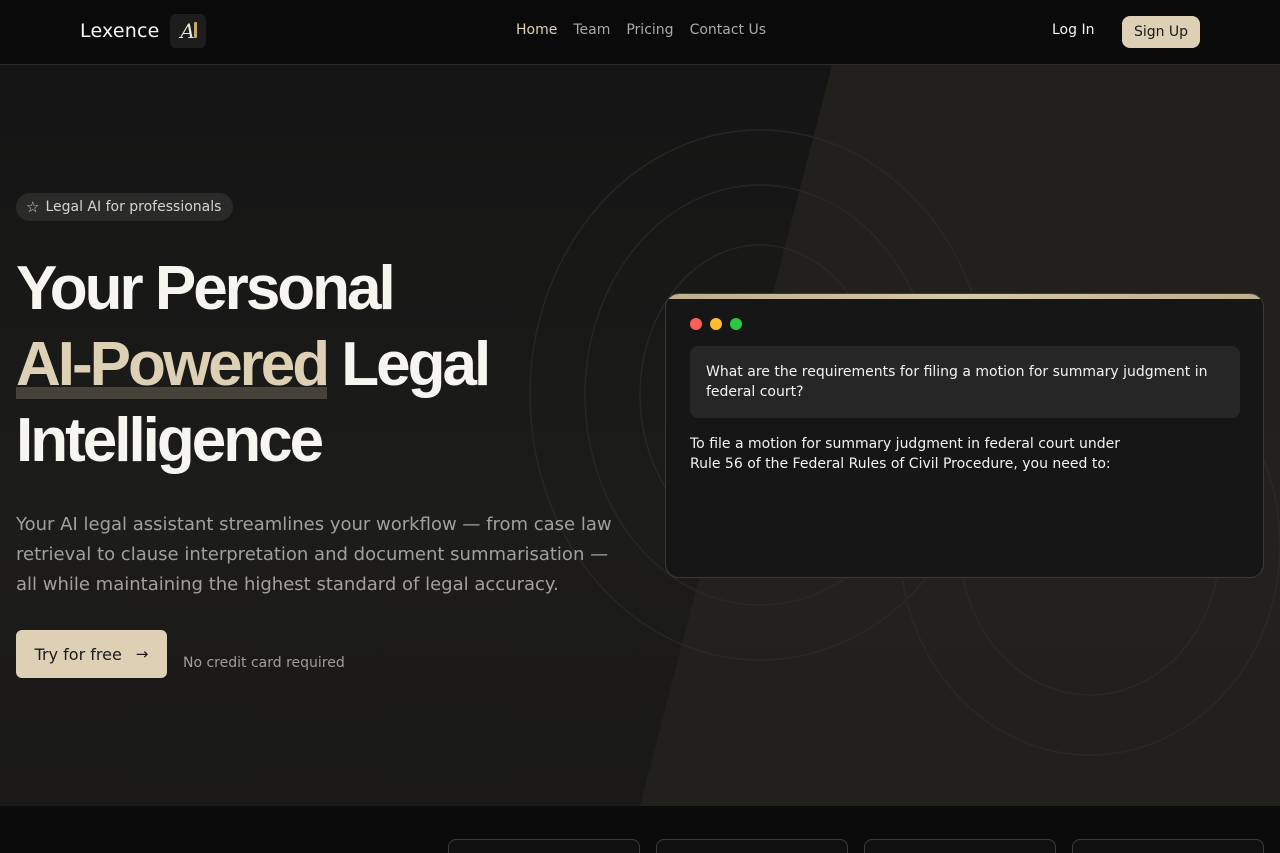 The image size is (1280, 853). I want to click on headline-highlight: AI-Powered, so click(173, 365).